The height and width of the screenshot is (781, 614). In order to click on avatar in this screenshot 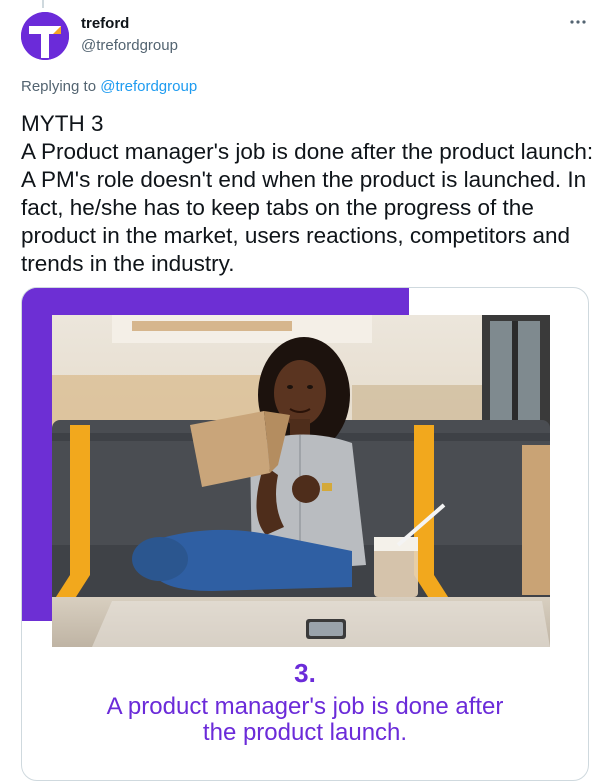, I will do `click(45, 36)`.